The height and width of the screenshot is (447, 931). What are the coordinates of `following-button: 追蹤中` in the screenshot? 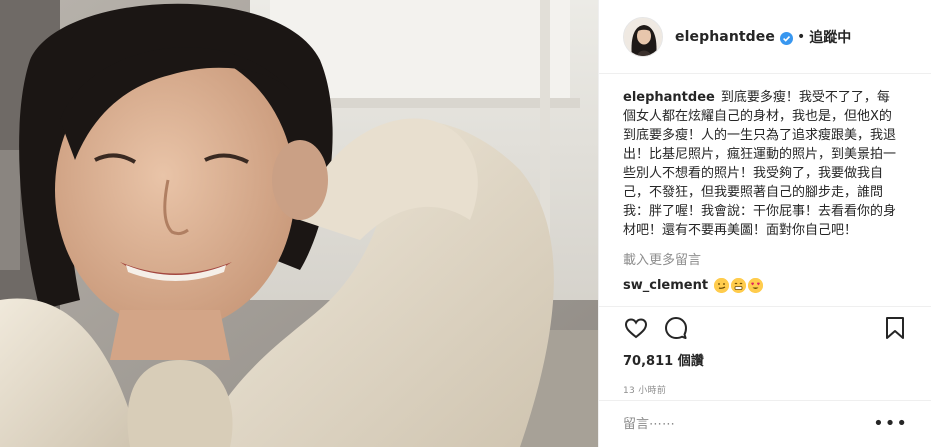 It's located at (830, 37).